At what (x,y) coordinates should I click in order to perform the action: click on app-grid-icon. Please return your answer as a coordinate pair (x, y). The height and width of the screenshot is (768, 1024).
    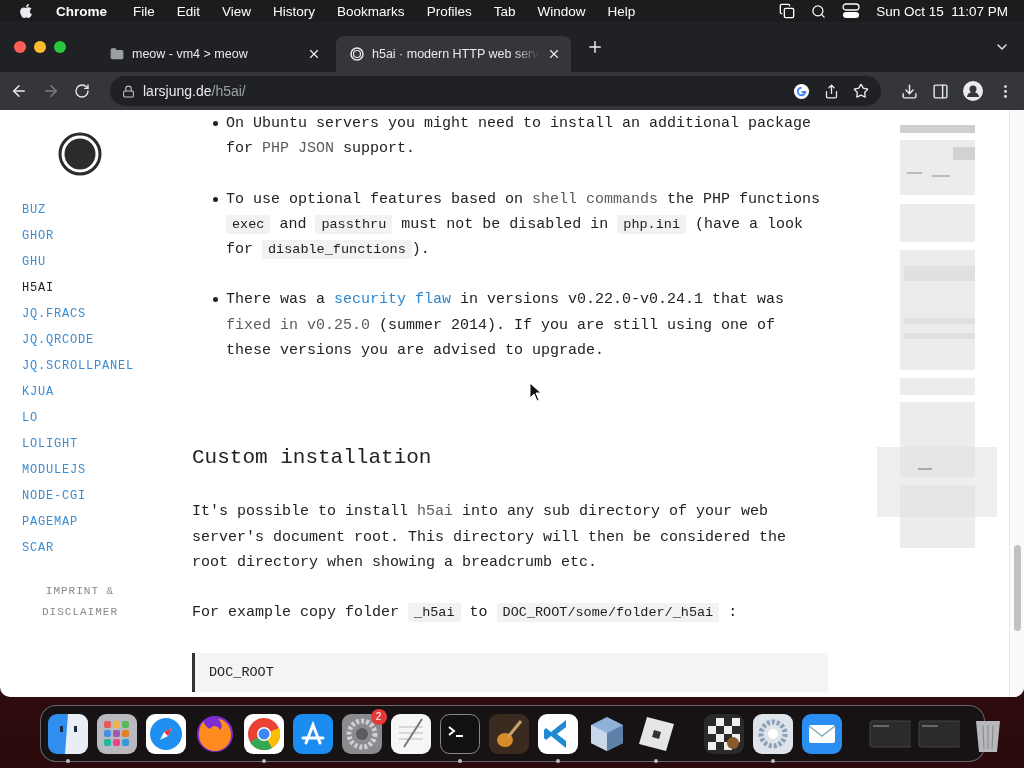
    Looking at the image, I should click on (116, 733).